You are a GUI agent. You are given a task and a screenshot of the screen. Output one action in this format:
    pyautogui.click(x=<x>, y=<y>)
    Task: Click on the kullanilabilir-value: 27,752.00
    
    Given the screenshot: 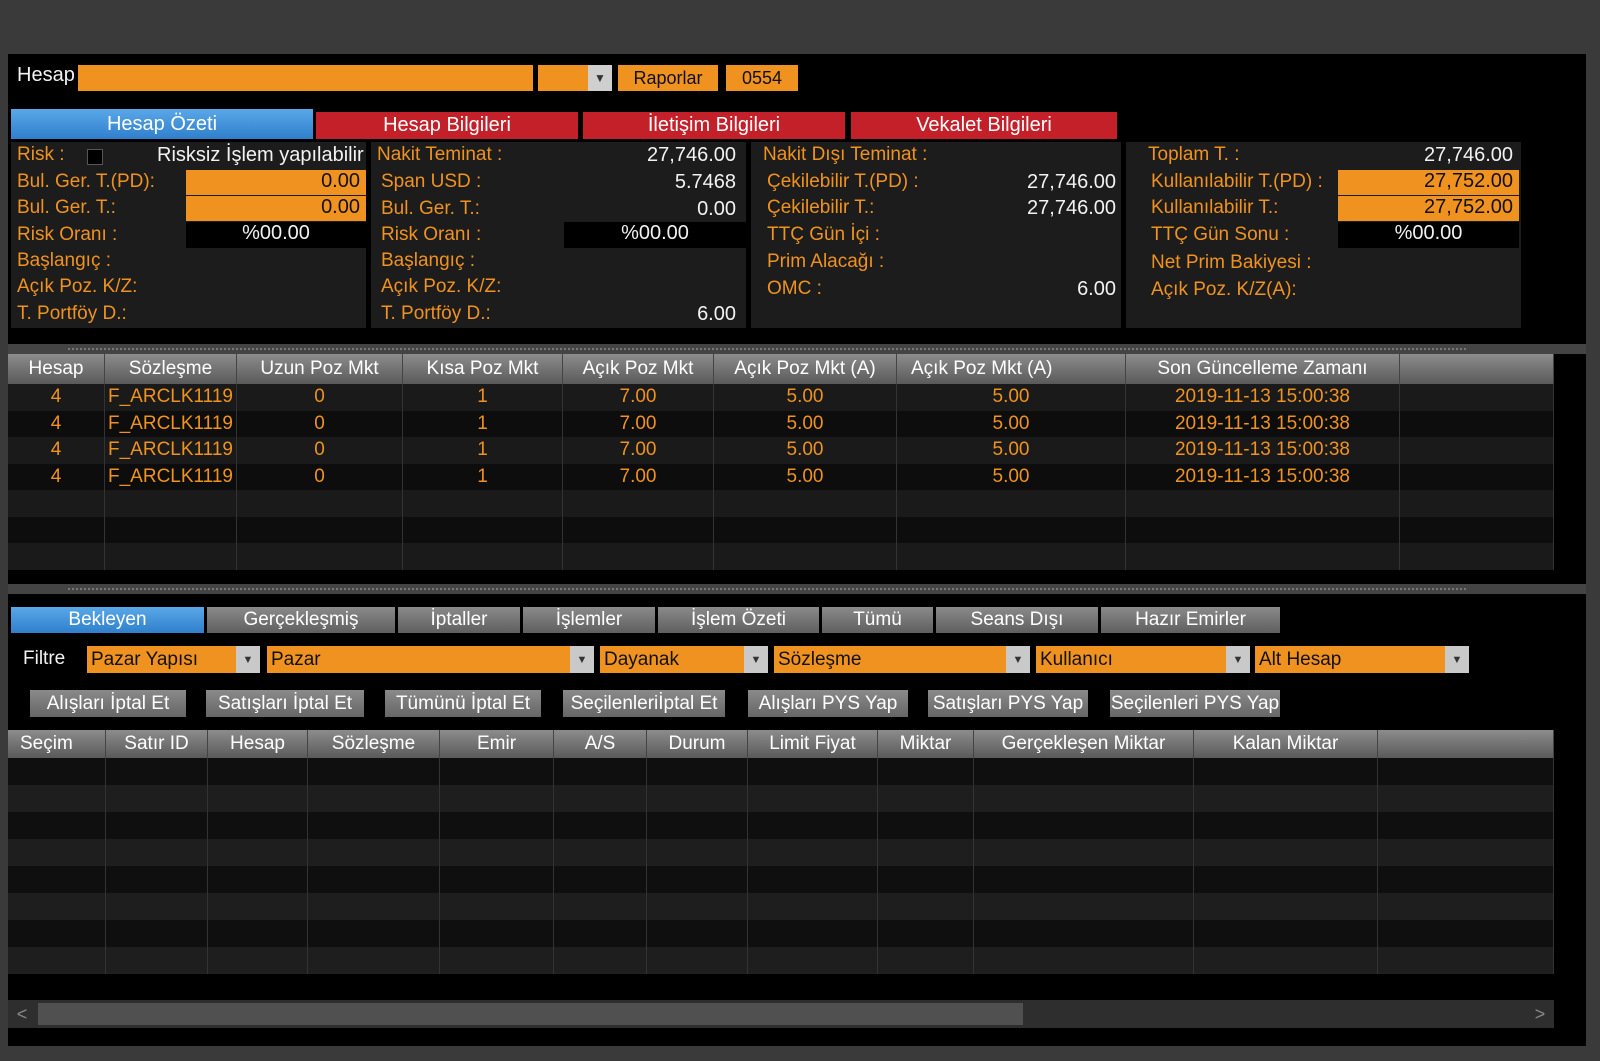 What is the action you would take?
    pyautogui.click(x=1428, y=208)
    